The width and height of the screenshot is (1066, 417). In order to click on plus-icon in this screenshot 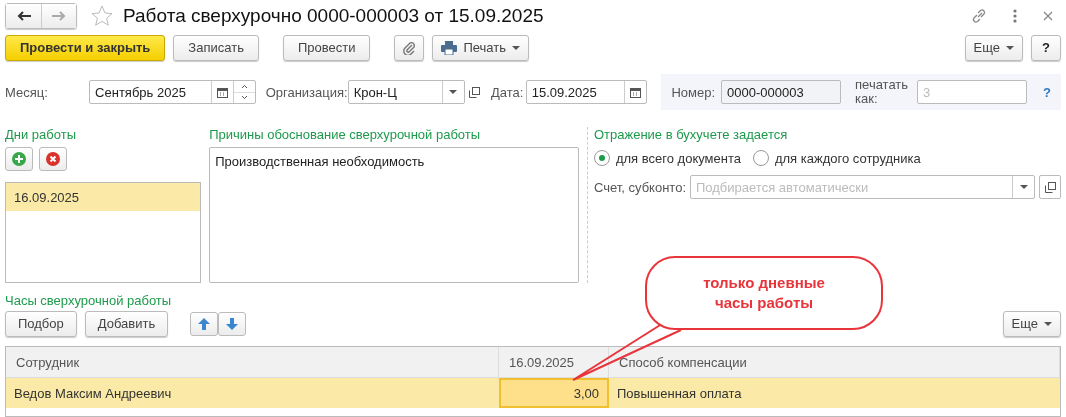, I will do `click(19, 159)`.